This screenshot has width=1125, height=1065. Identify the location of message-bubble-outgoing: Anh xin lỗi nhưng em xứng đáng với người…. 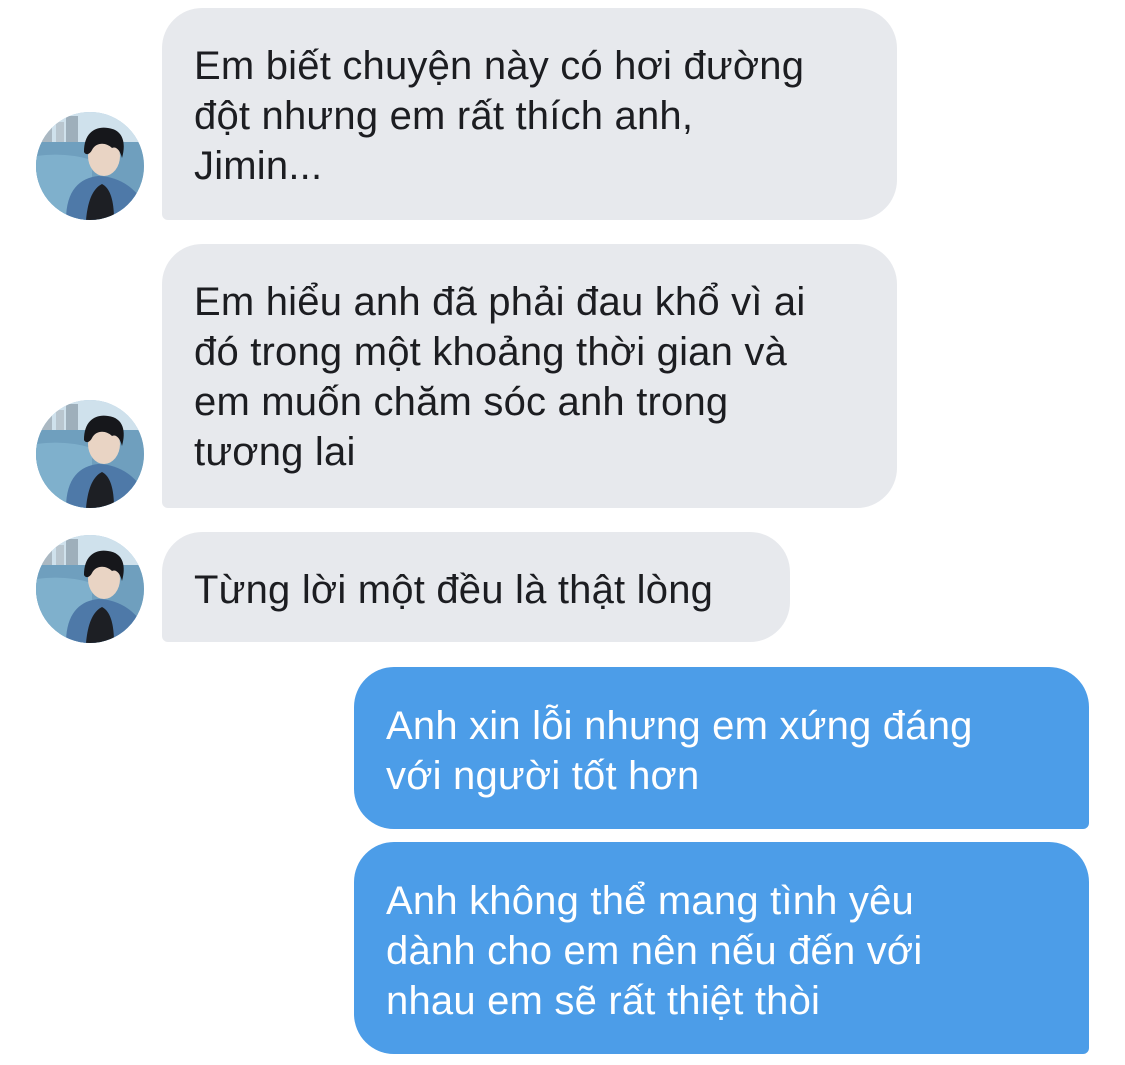
(721, 748).